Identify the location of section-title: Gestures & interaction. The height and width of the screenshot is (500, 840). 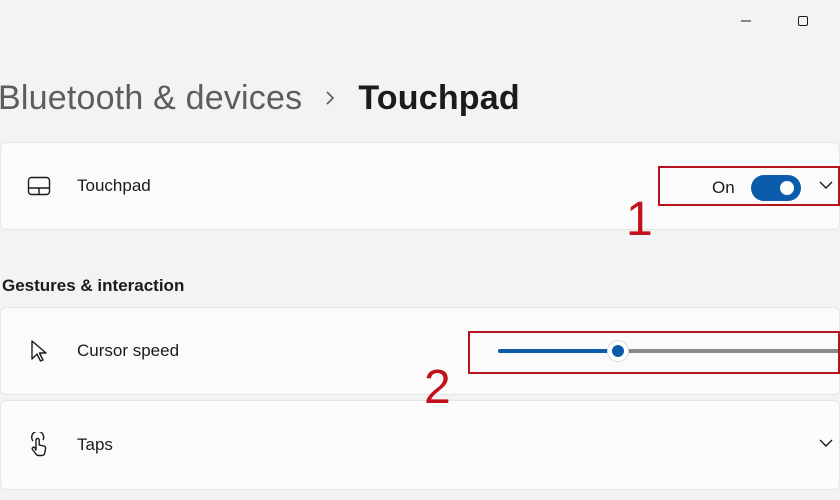
(93, 285).